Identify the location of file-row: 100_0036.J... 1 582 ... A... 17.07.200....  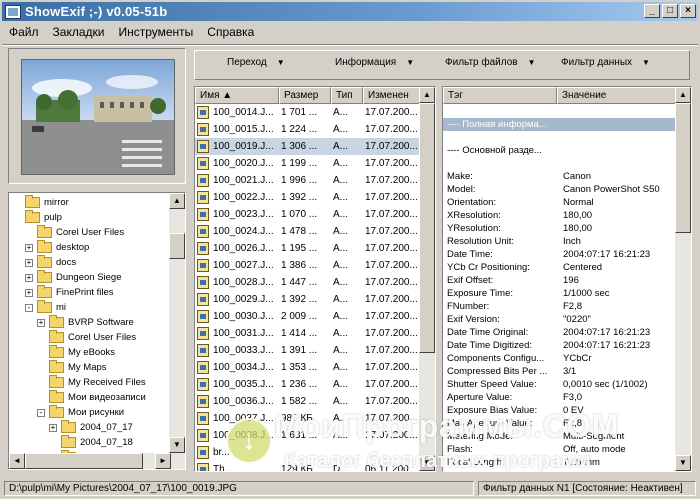
(308, 401).